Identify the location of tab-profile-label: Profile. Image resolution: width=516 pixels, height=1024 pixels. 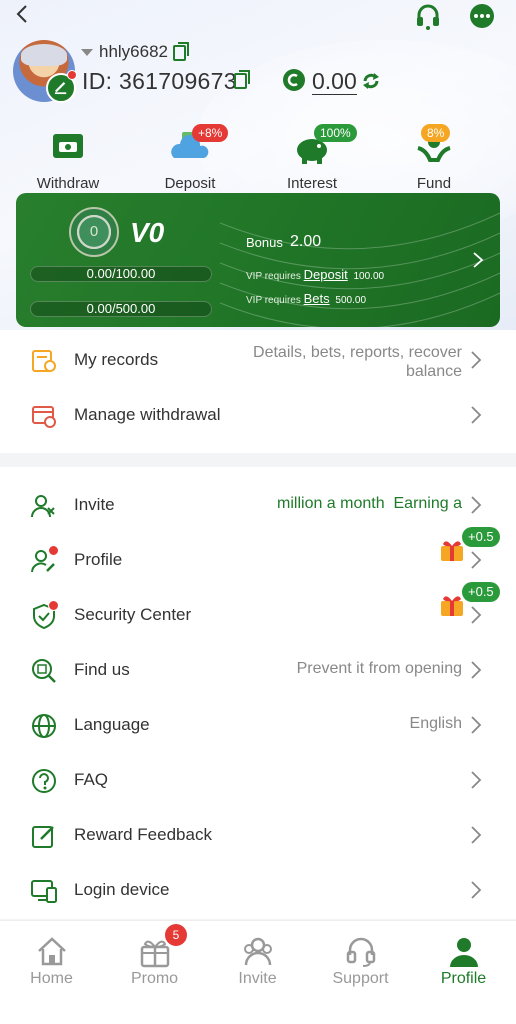
(463, 978).